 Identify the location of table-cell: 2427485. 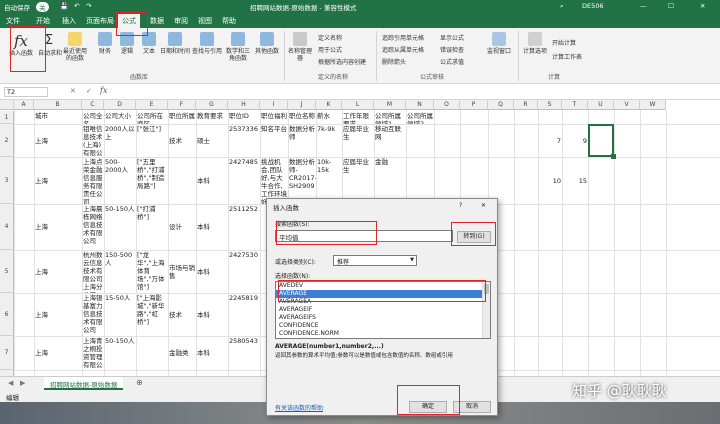
(244, 180).